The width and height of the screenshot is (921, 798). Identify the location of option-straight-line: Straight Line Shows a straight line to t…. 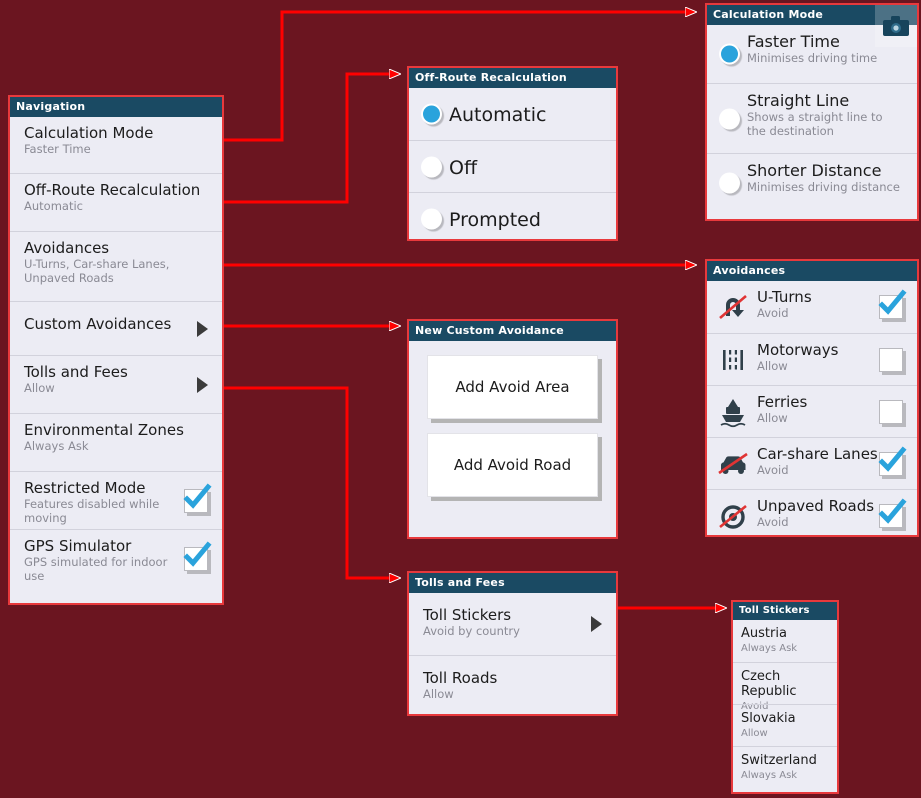
(812, 118).